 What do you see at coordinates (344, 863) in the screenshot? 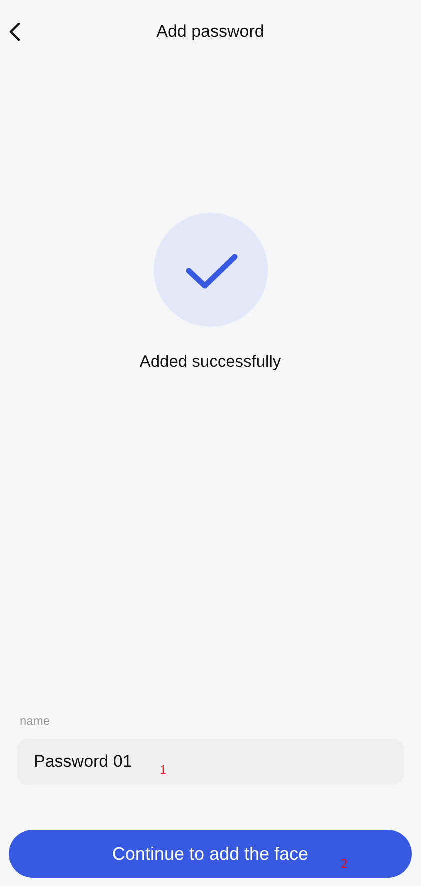
I see `annotation-number: 2` at bounding box center [344, 863].